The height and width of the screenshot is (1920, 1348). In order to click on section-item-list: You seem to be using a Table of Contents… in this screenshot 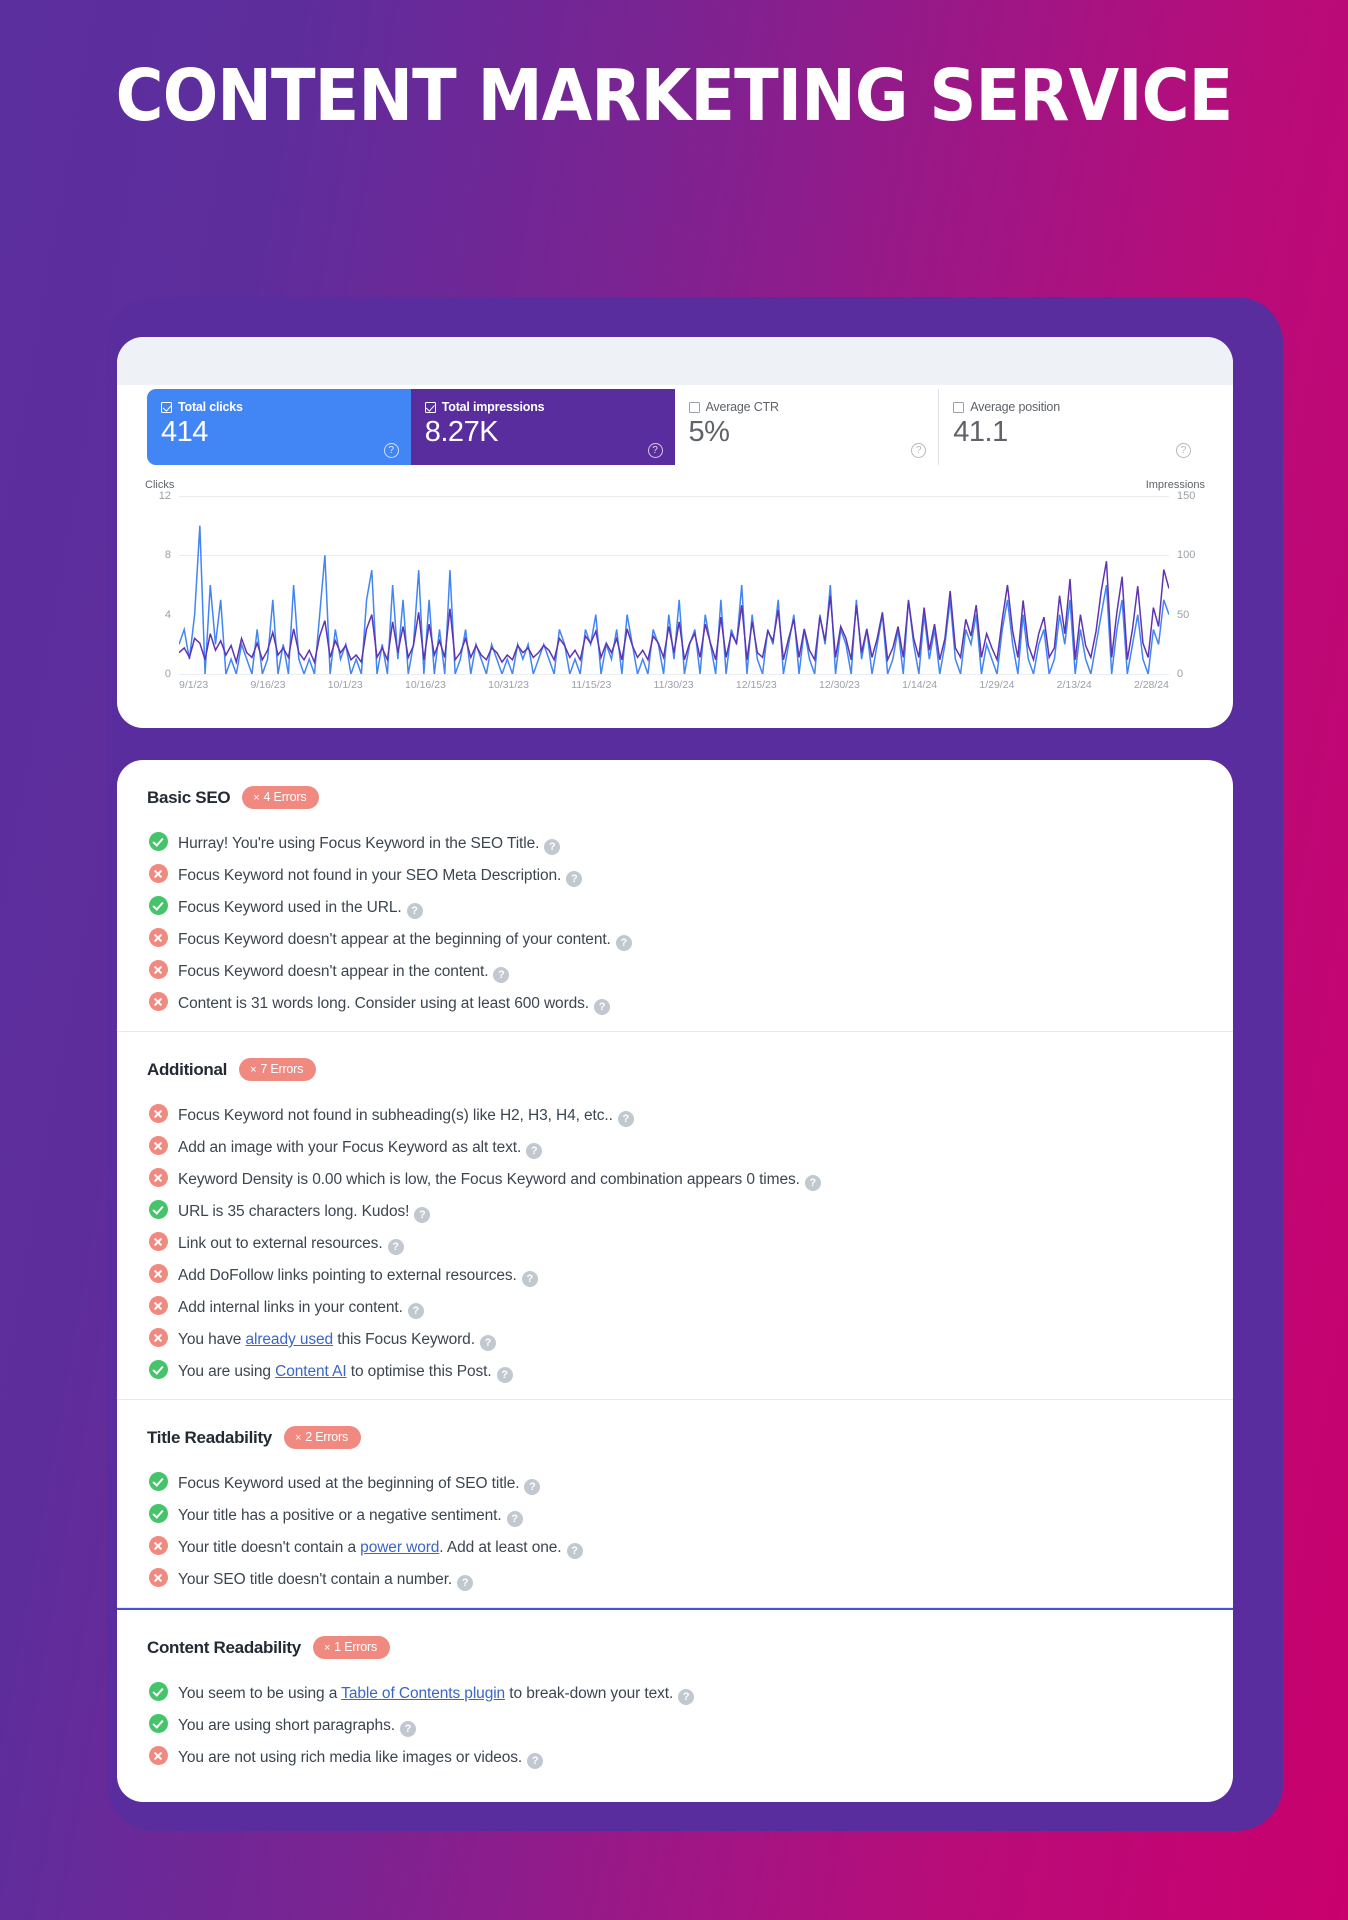, I will do `click(675, 1723)`.